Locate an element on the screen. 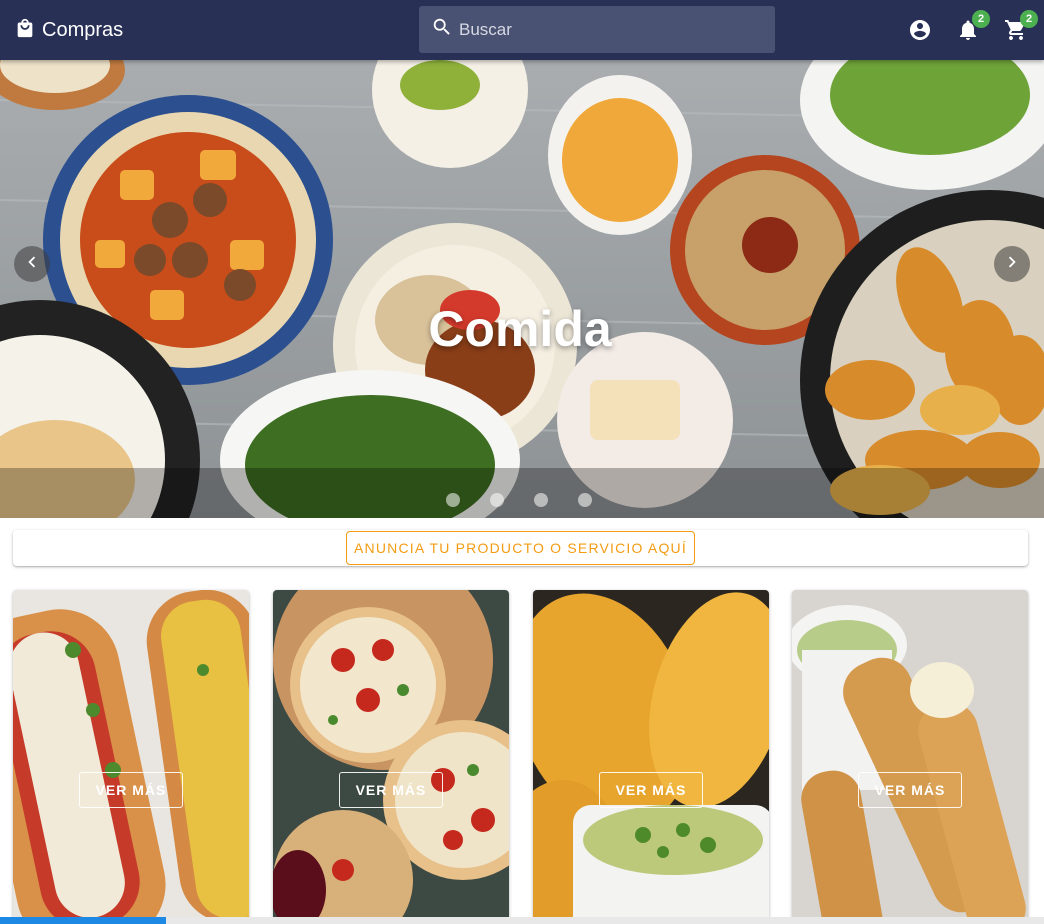  account-circle-icon is located at coordinates (920, 33).